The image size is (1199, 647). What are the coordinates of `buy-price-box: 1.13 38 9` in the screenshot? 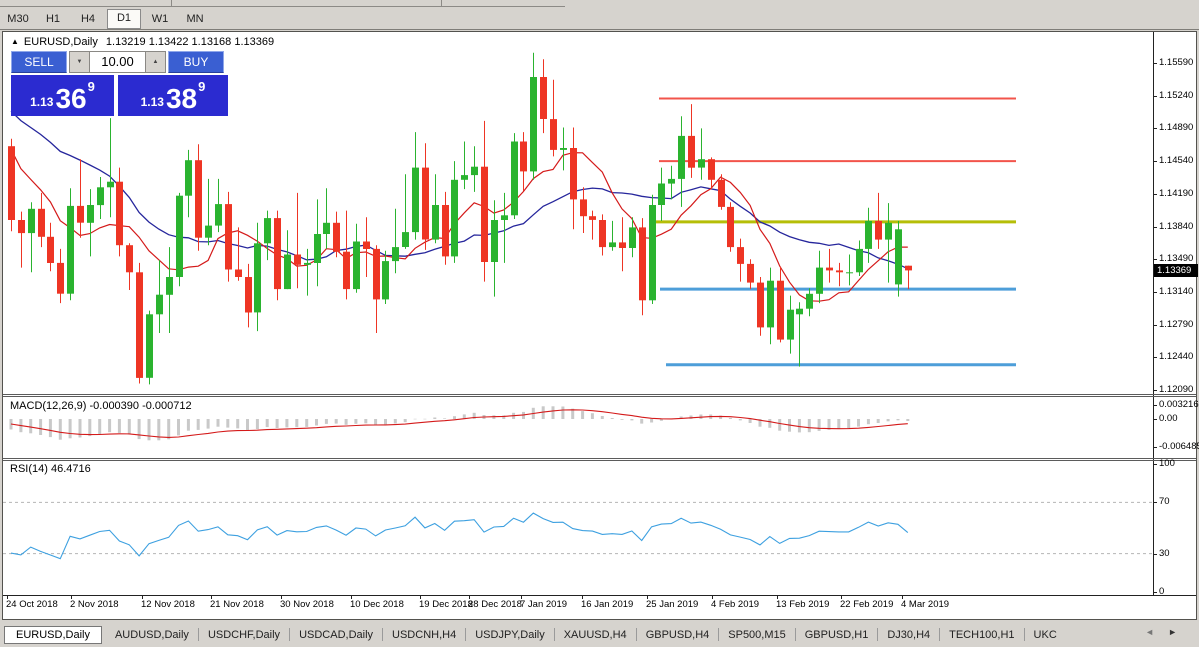 It's located at (173, 95).